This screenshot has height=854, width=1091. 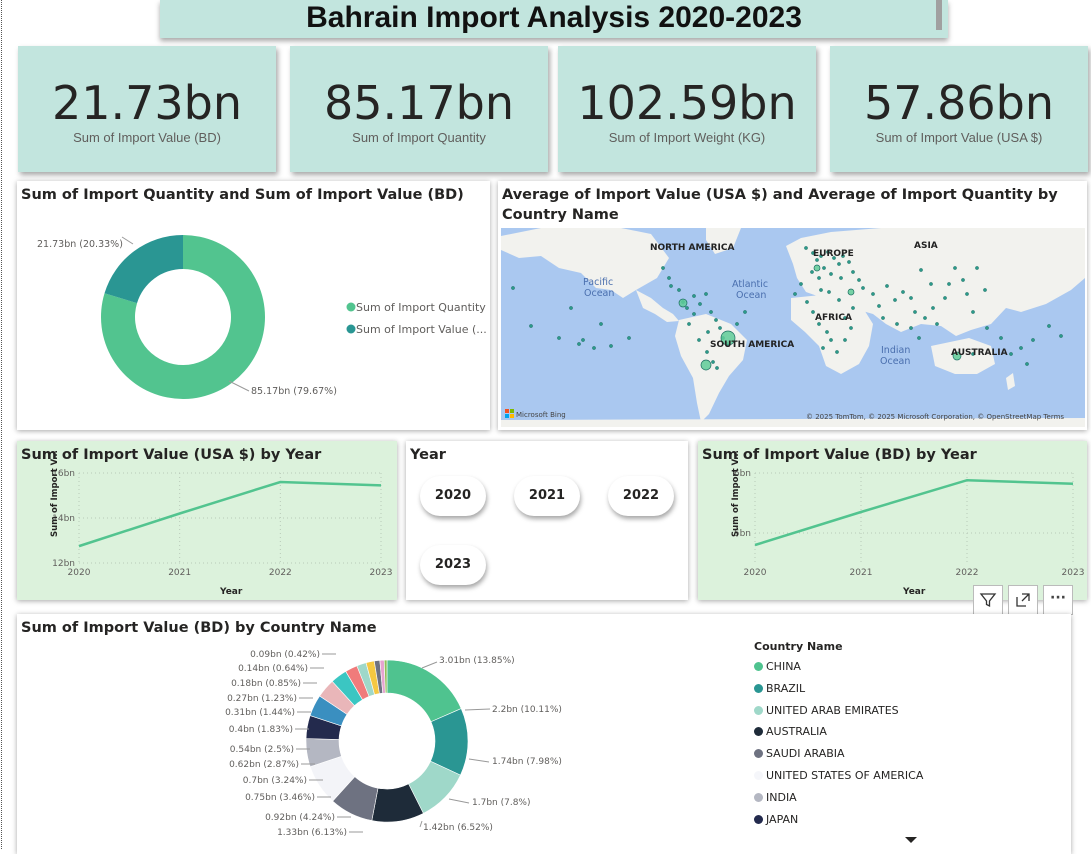 What do you see at coordinates (775, 797) in the screenshot?
I see `legend-item: INDIA` at bounding box center [775, 797].